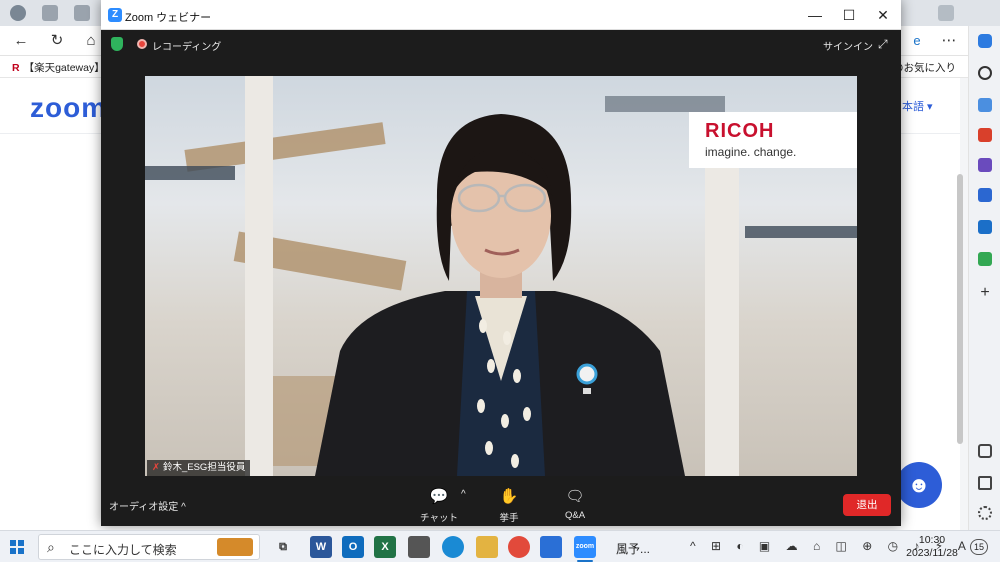 Image resolution: width=1000 pixels, height=562 pixels. I want to click on shopping-icon, so click(985, 105).